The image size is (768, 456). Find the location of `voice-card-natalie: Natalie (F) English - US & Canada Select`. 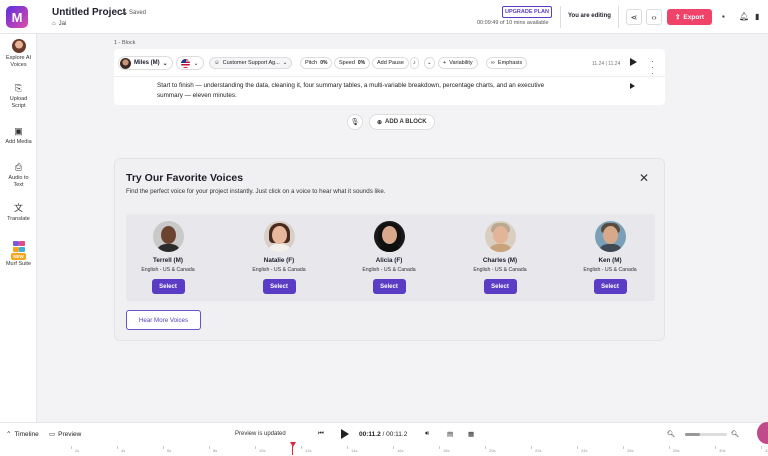

voice-card-natalie: Natalie (F) English - US & Canada Select is located at coordinates (279, 257).